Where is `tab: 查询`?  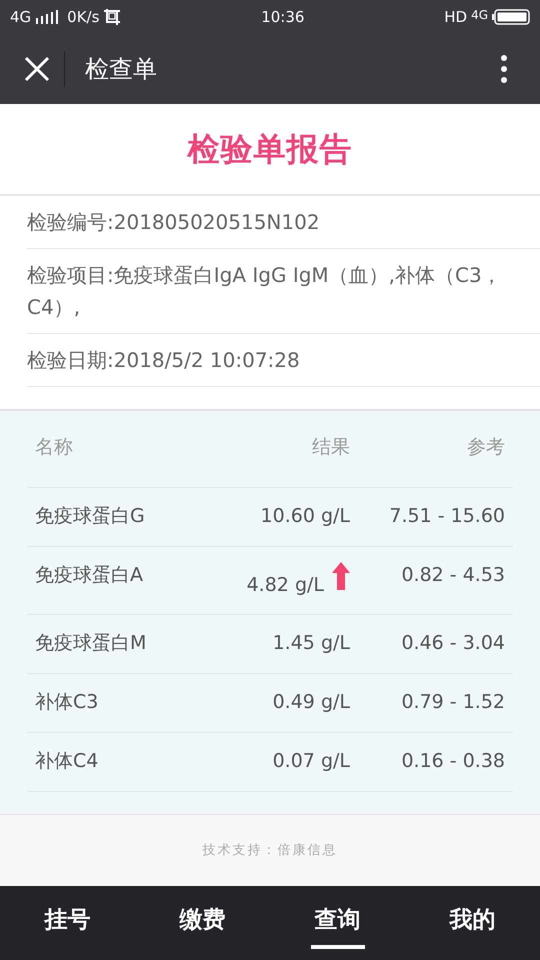 tab: 查询 is located at coordinates (337, 923).